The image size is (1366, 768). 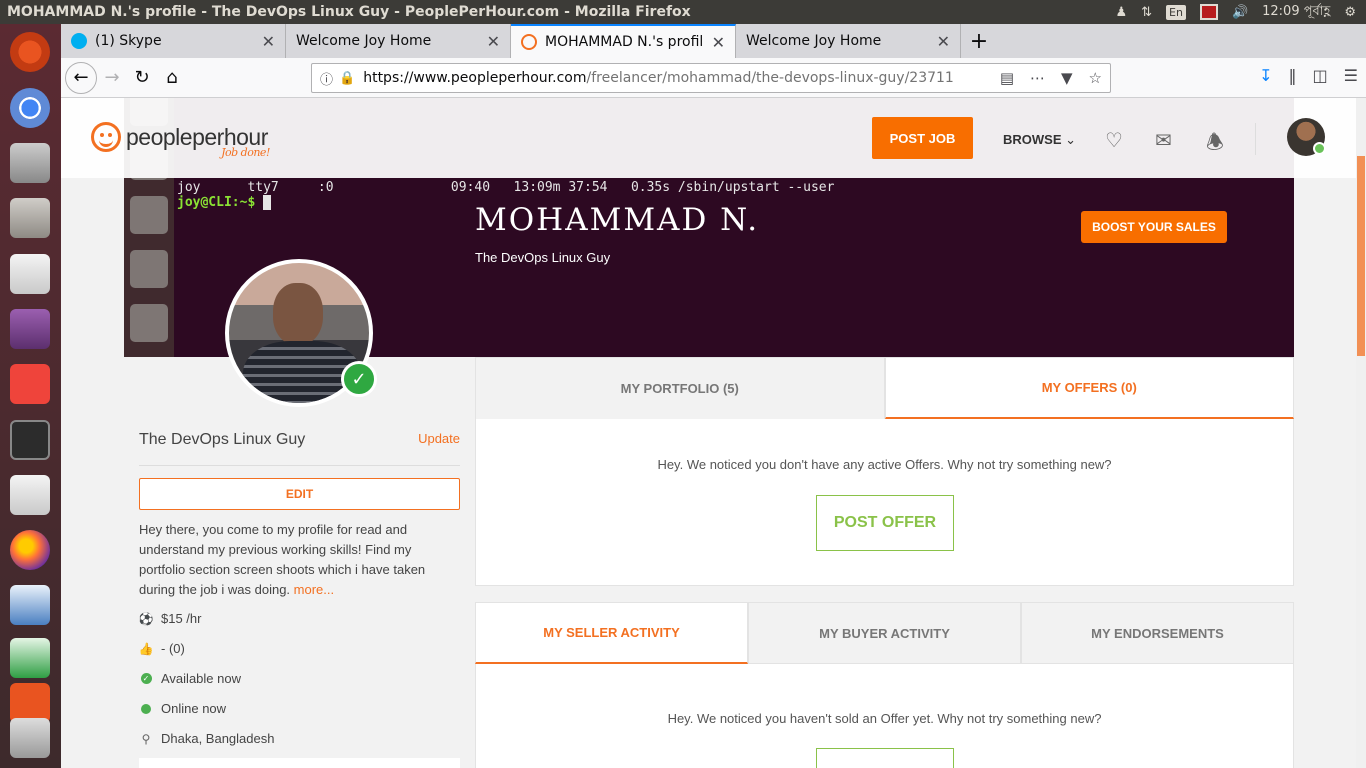 I want to click on bookmark-star-icon: ☆, so click(x=1095, y=78).